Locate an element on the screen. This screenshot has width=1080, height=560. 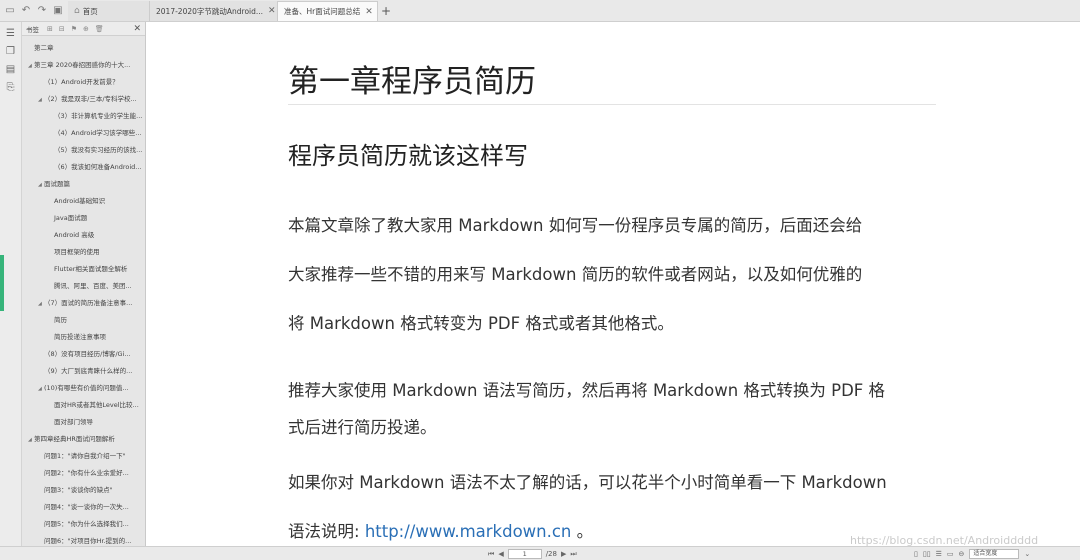
bookmark-item: Java面试题 is located at coordinates (83, 218).